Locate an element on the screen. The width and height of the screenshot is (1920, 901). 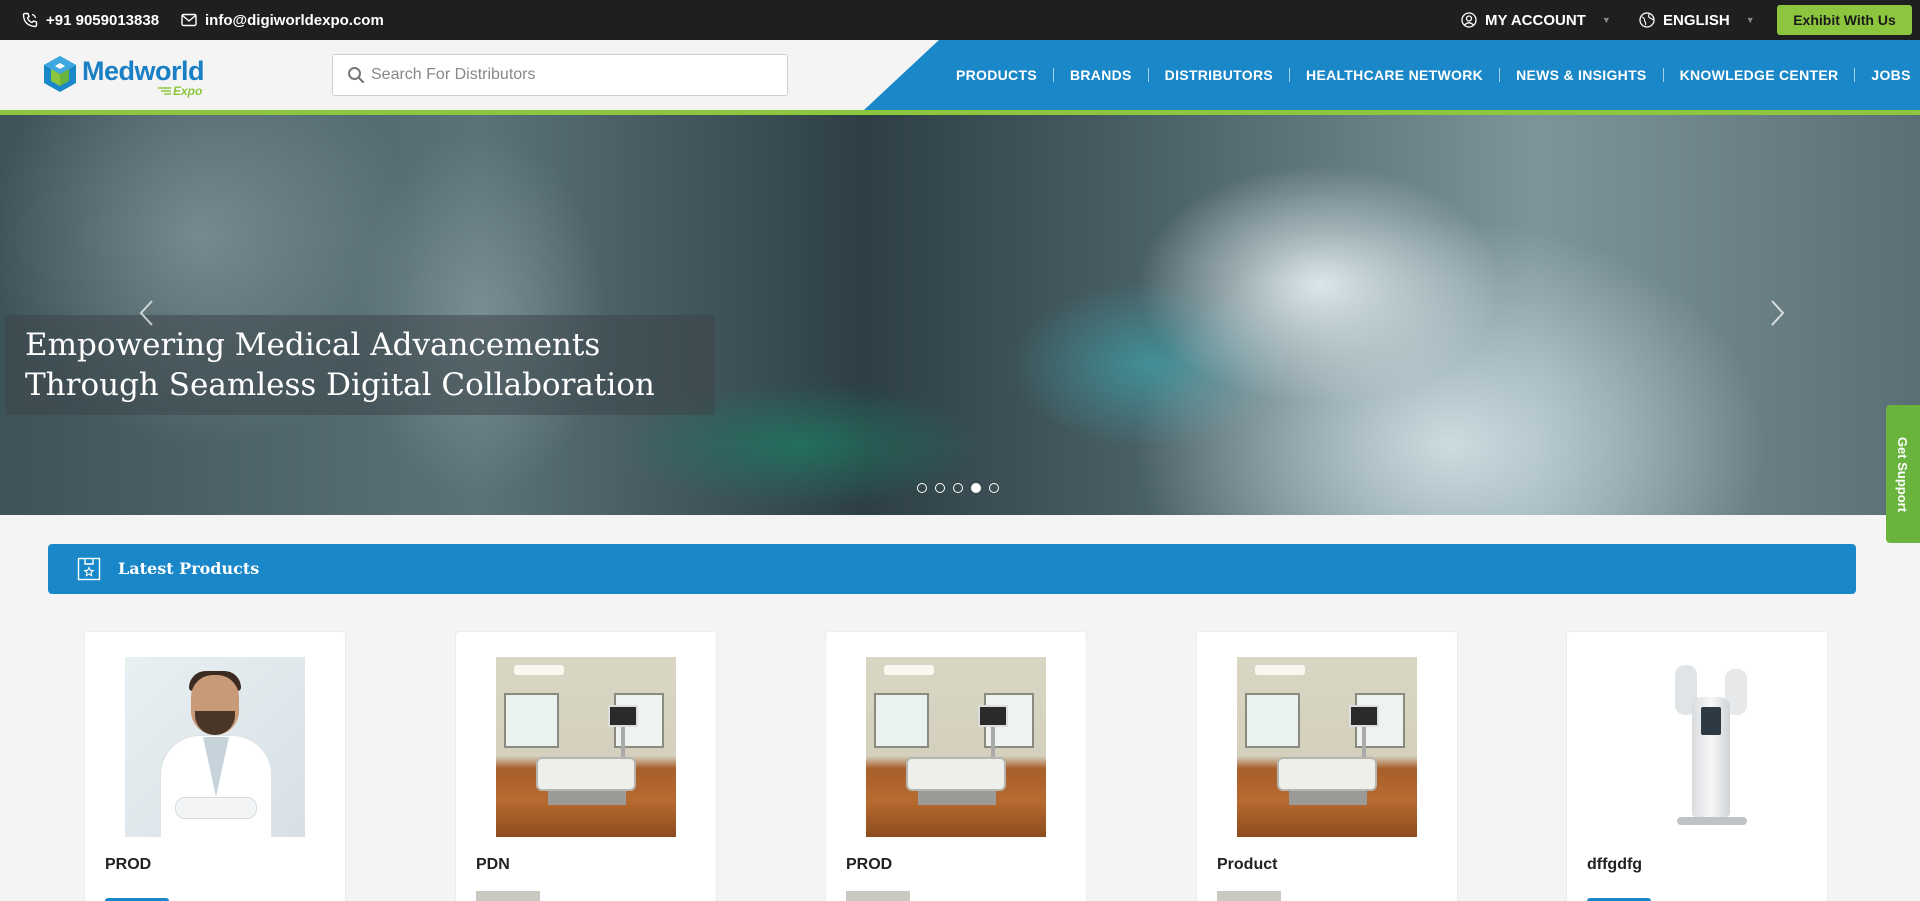
nav-healthcare-network: HEALTHCARE NETWORK is located at coordinates (1394, 75).